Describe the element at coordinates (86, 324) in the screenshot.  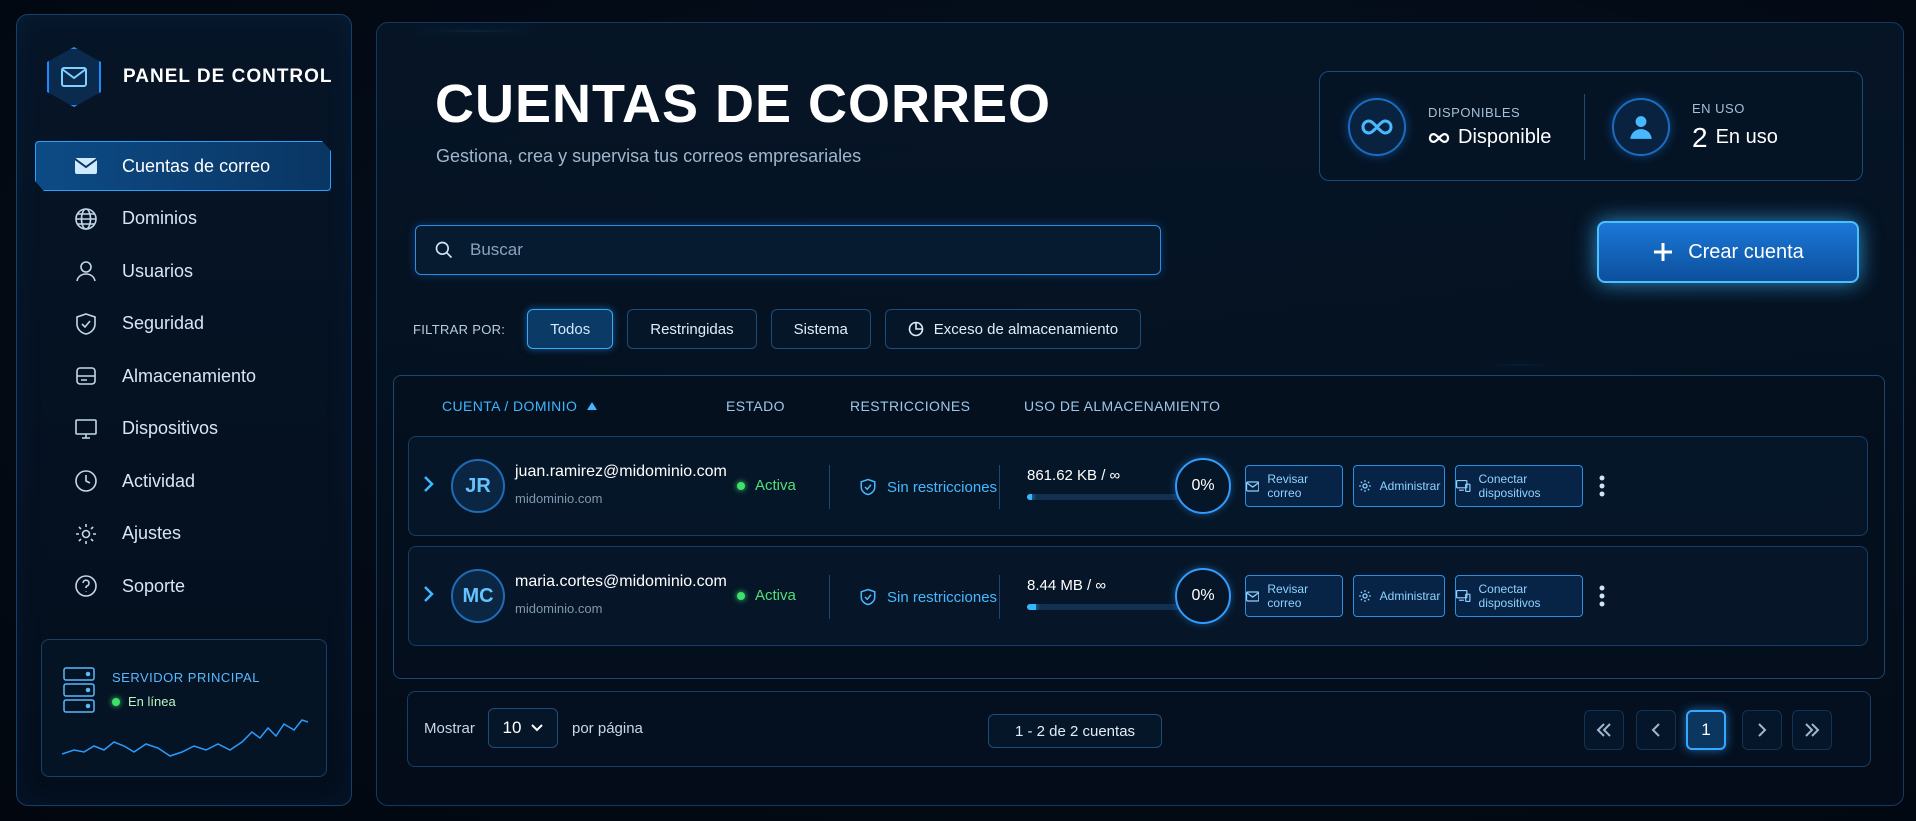
I see `shield-icon` at that location.